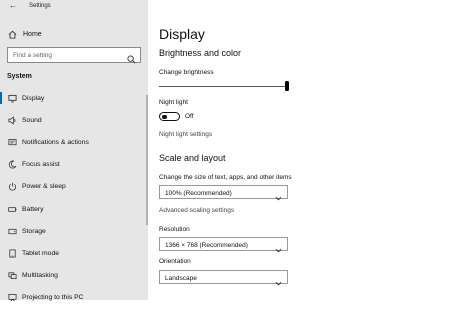  Describe the element at coordinates (74, 253) in the screenshot. I see `sidebar-item-tablet-mode: Tablet mode` at that location.